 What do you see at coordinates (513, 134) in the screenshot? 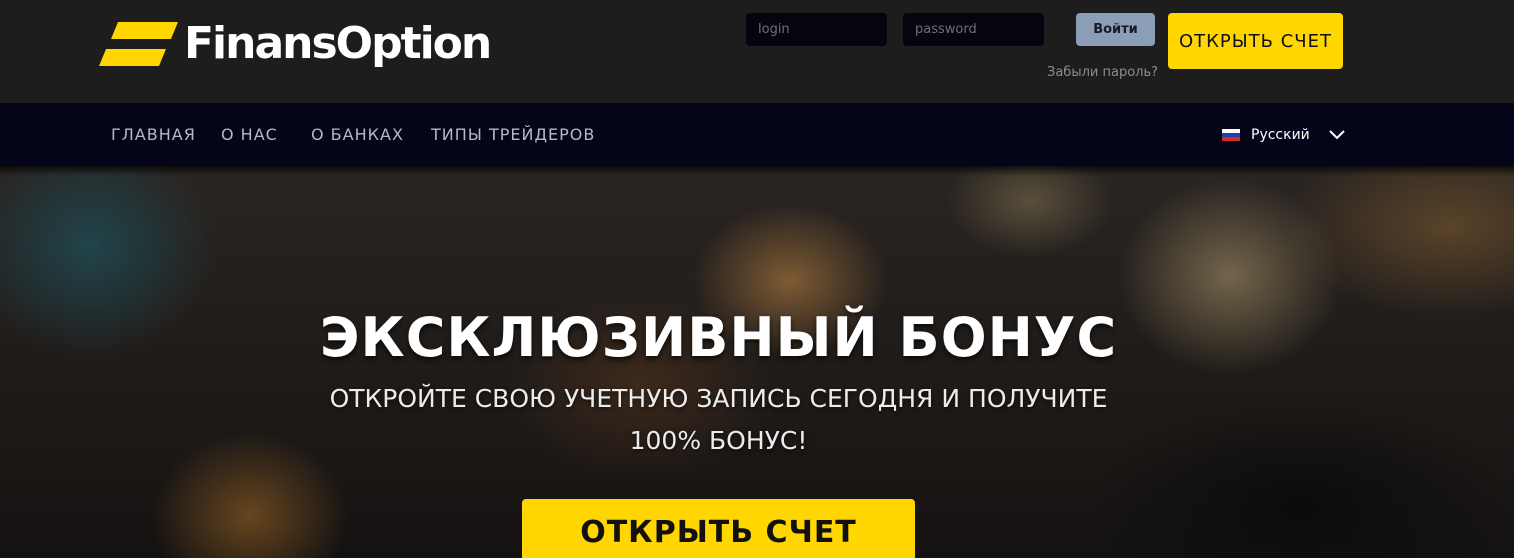
I see `nav-item-trader-types: ТИПЫ ТРЕЙДЕРОВ` at bounding box center [513, 134].